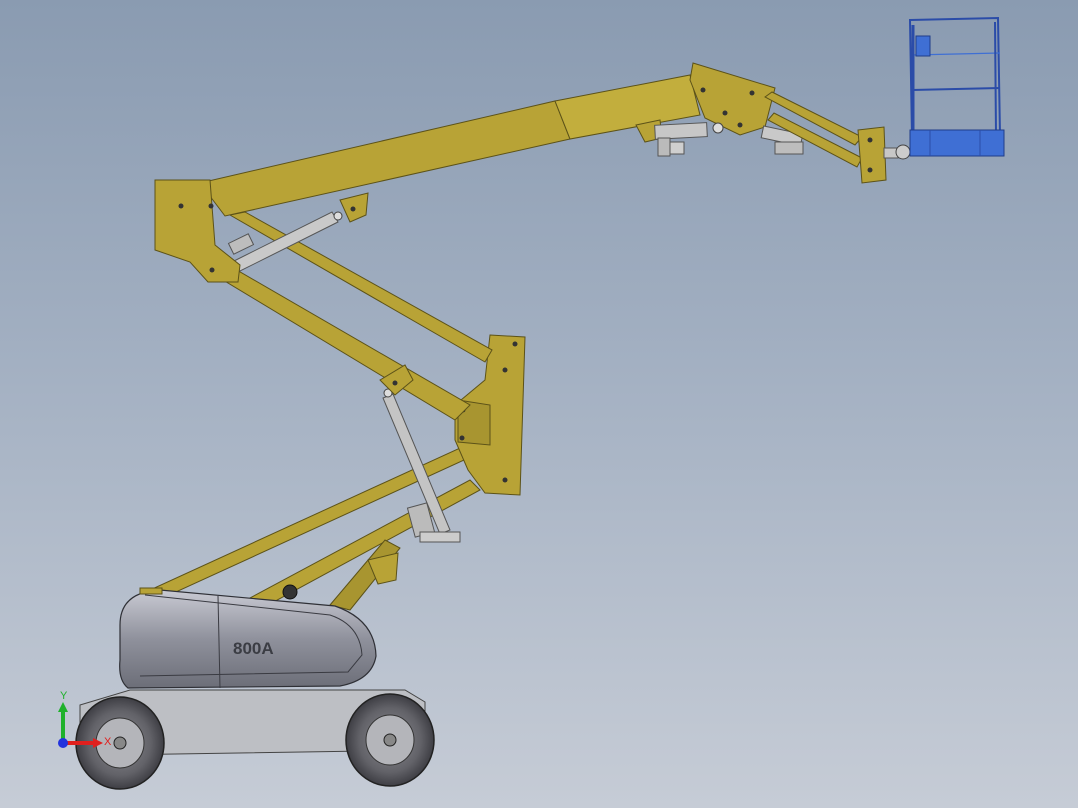 This screenshot has width=1078, height=808. What do you see at coordinates (956, 86) in the screenshot?
I see `work-platform` at bounding box center [956, 86].